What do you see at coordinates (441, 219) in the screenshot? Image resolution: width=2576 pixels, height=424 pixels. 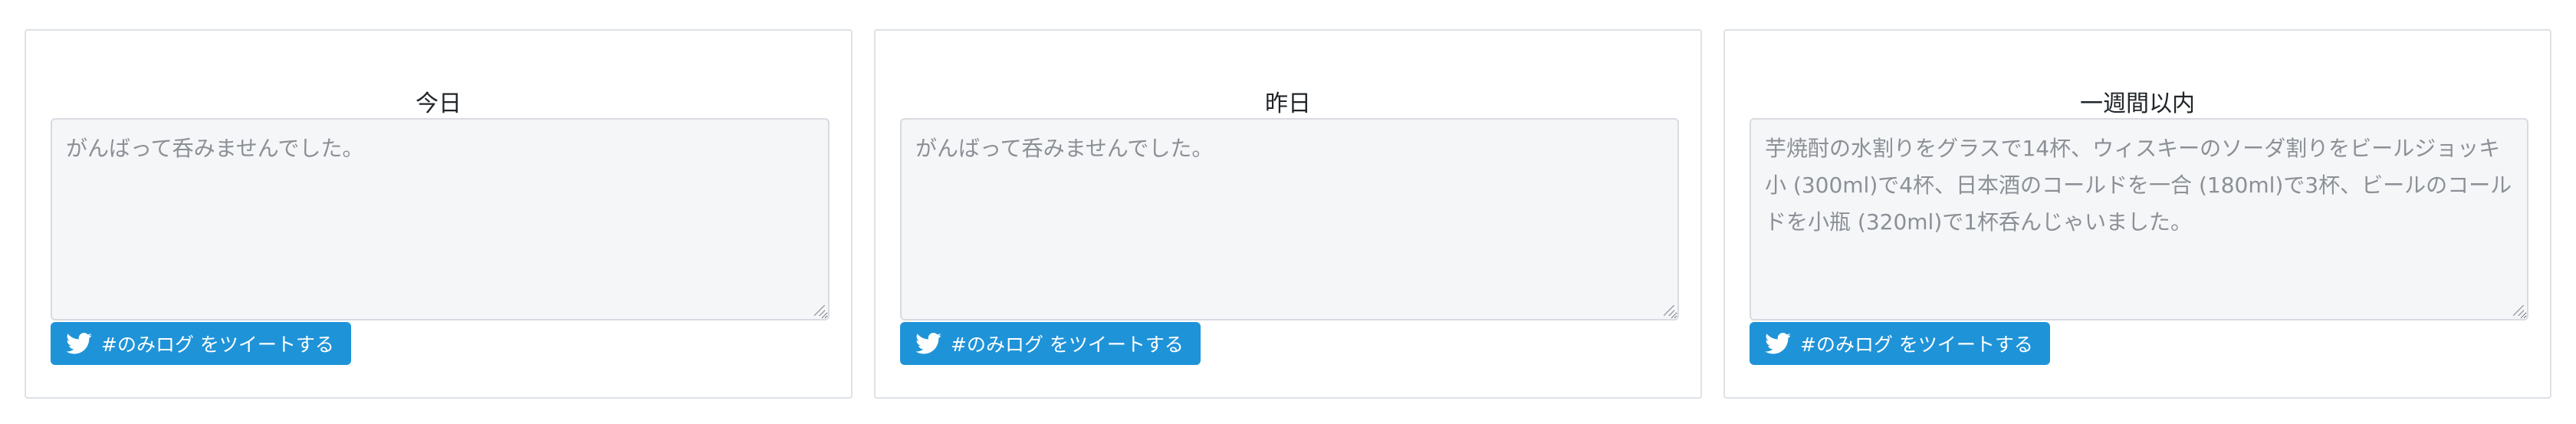 I see `tweet-textarea-today: がんばって呑みませんでした。` at bounding box center [441, 219].